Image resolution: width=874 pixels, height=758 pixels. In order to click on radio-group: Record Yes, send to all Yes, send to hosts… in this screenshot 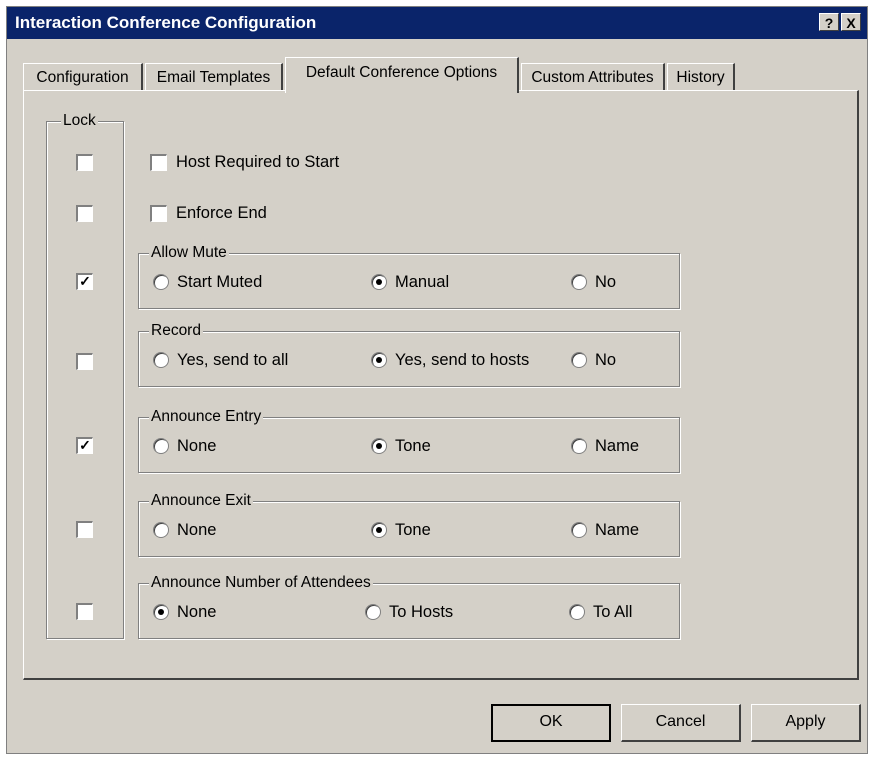, I will do `click(409, 354)`.